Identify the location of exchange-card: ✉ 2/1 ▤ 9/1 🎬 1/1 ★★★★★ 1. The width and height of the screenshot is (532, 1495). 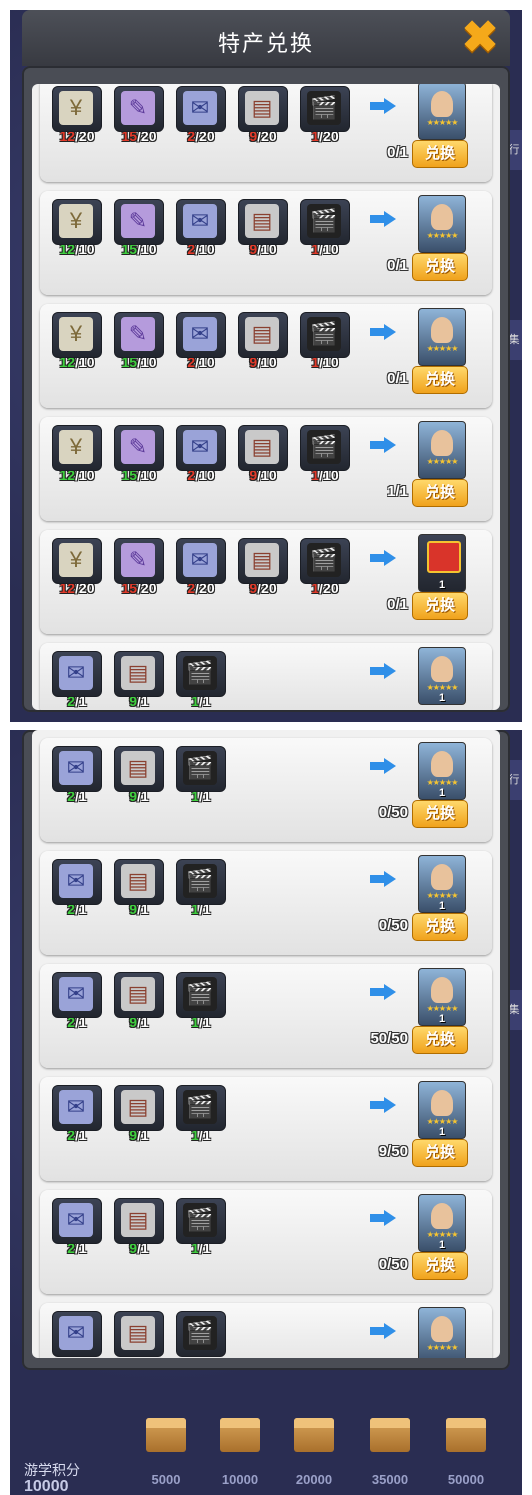
(266, 676).